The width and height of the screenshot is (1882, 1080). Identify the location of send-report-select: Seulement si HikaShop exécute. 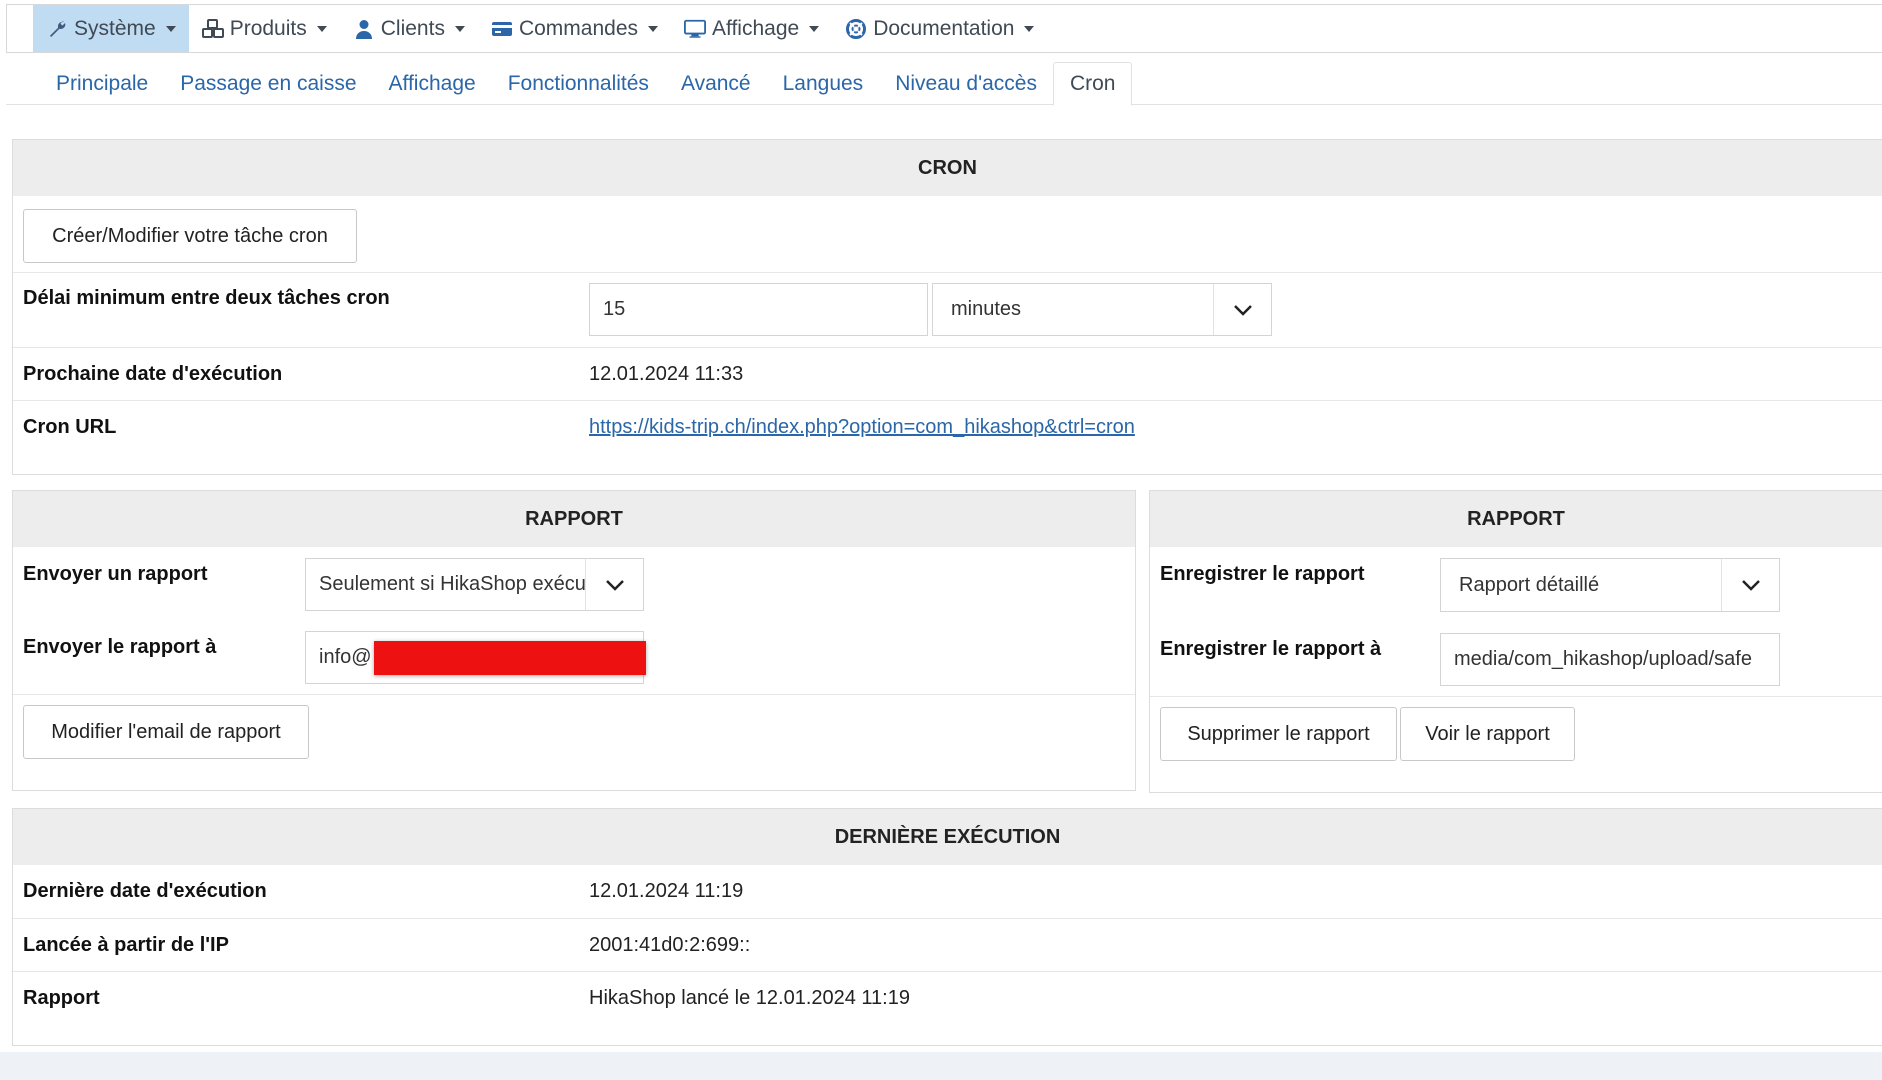
(474, 584).